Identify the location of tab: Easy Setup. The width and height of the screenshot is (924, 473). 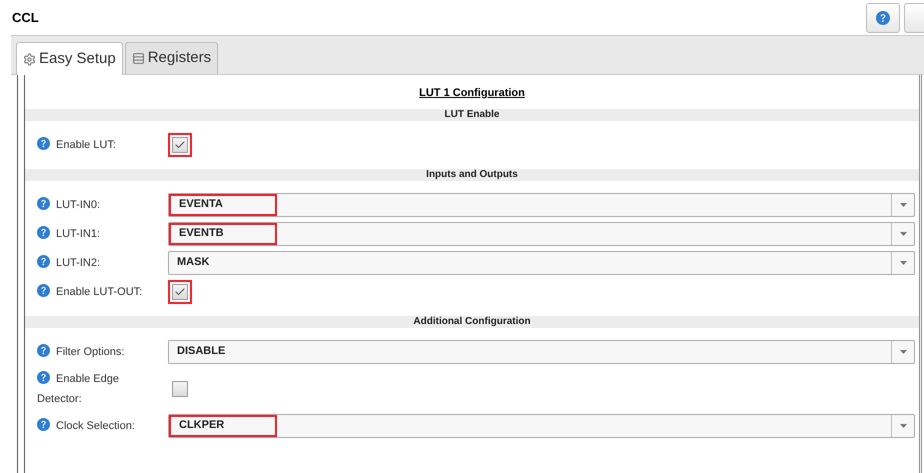
(69, 58).